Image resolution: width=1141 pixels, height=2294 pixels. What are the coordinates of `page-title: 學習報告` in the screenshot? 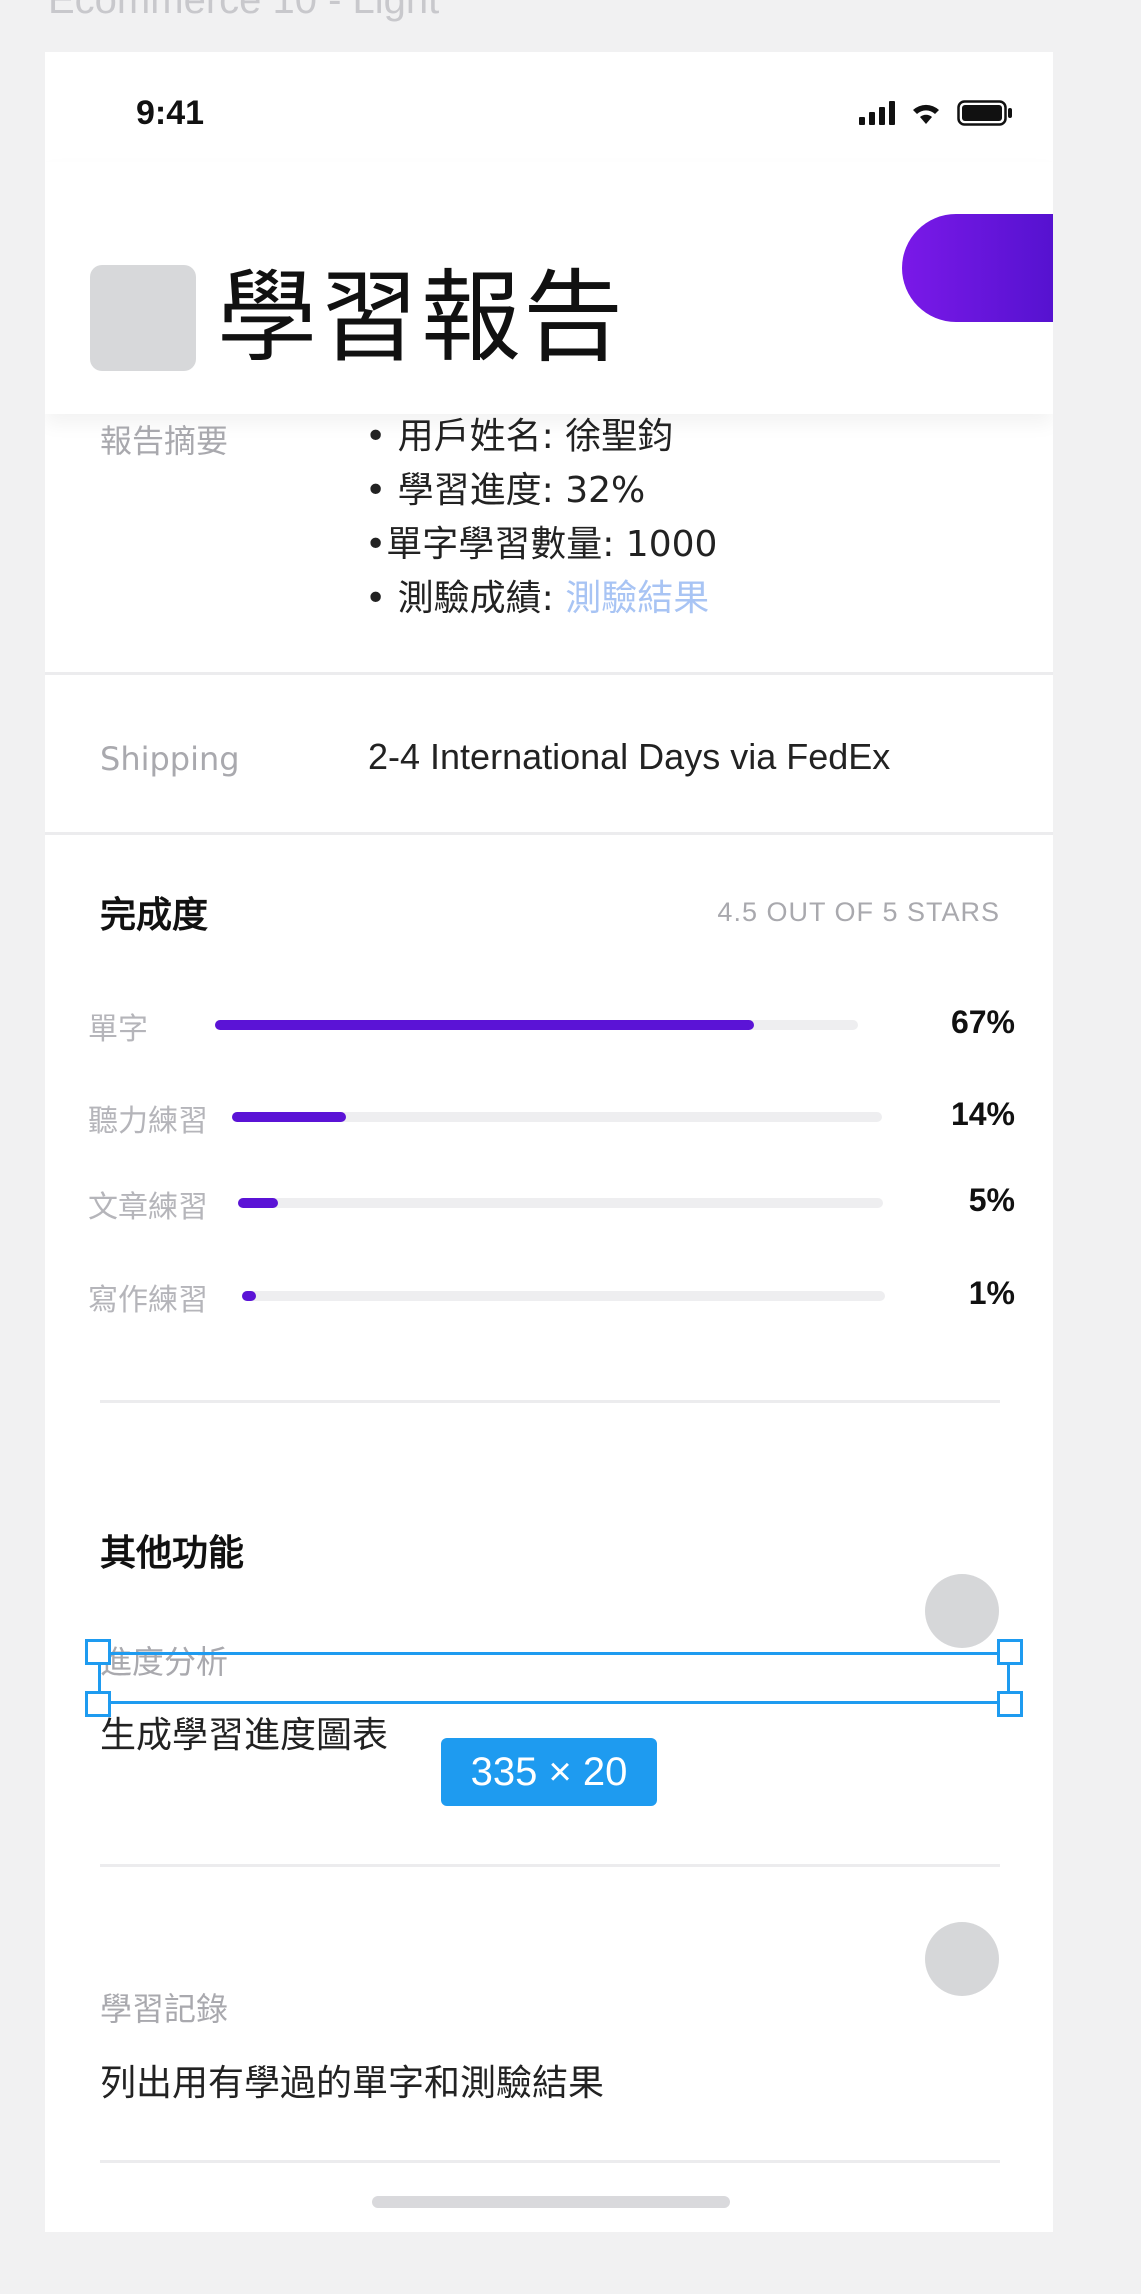 It's located at (421, 317).